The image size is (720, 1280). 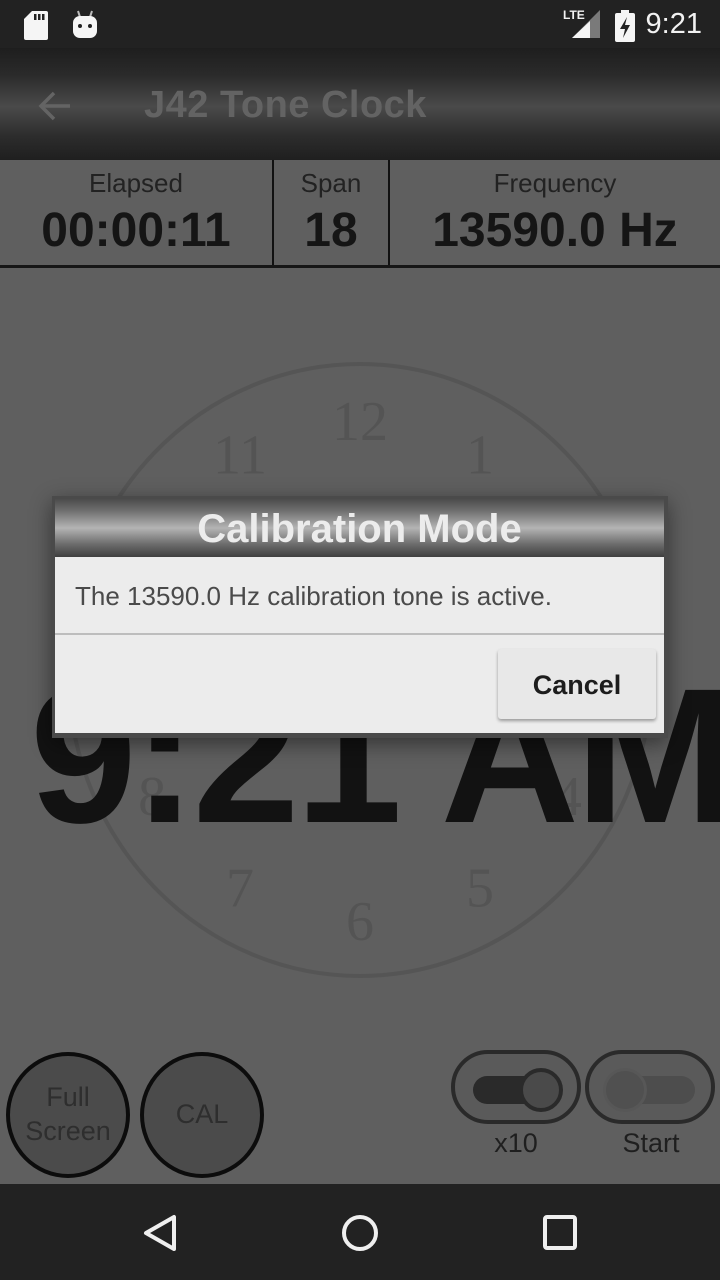 I want to click on x10-label: x10, so click(x=516, y=1143).